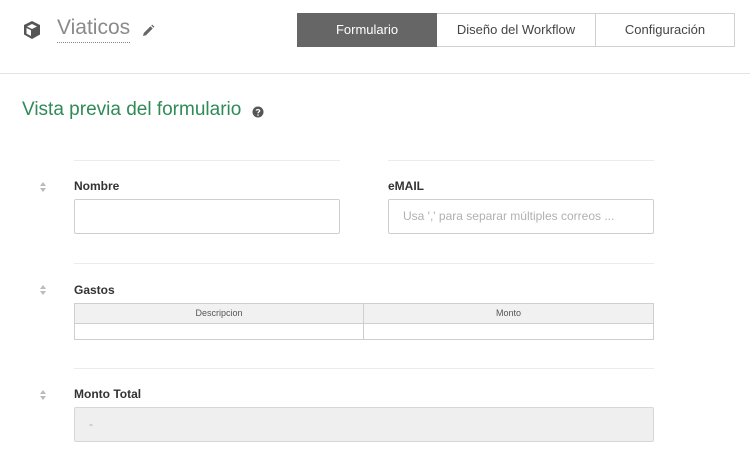  I want to click on table-header: Descripcion Monto, so click(364, 314).